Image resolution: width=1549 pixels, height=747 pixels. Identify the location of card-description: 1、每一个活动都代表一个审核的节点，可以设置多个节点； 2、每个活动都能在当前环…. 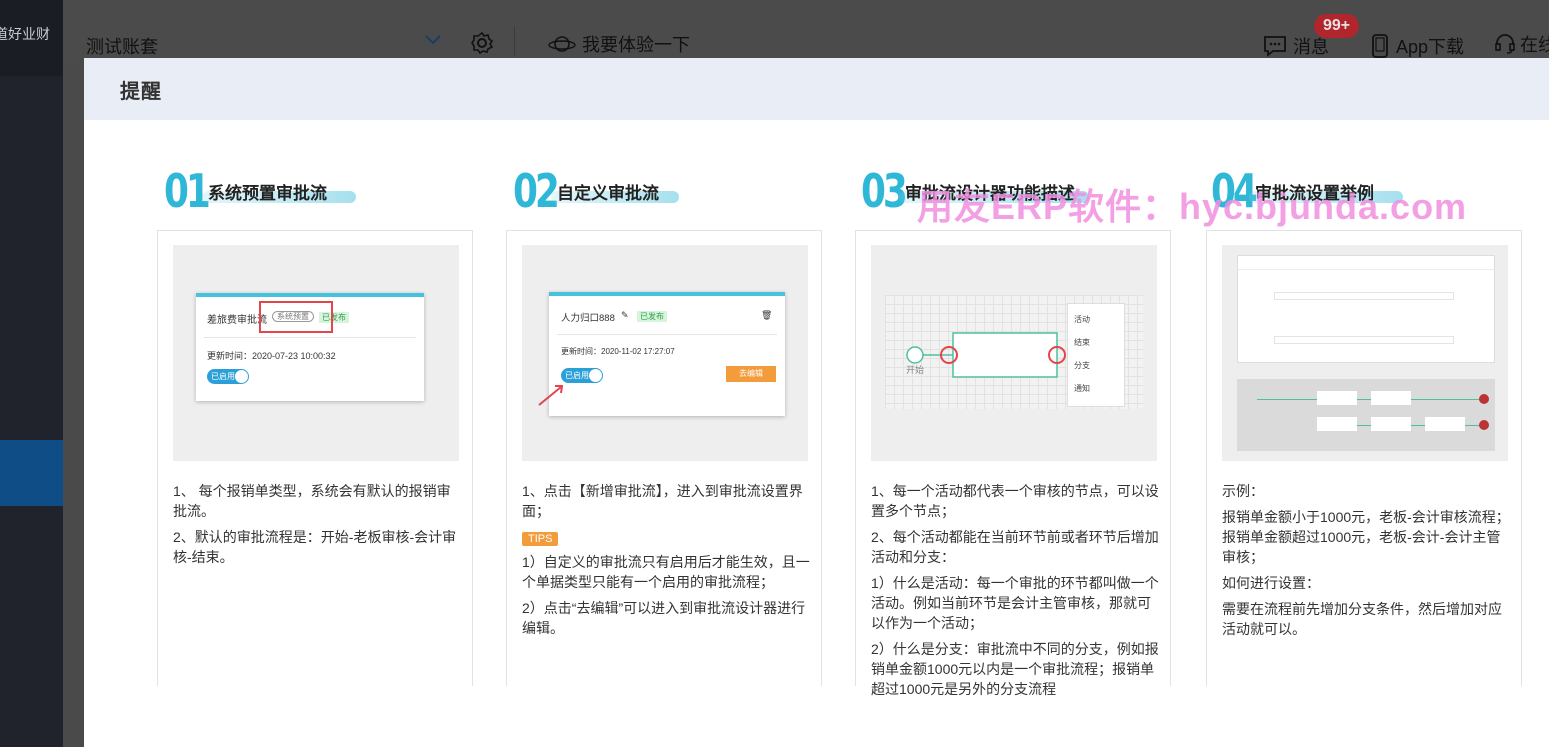
(1016, 593).